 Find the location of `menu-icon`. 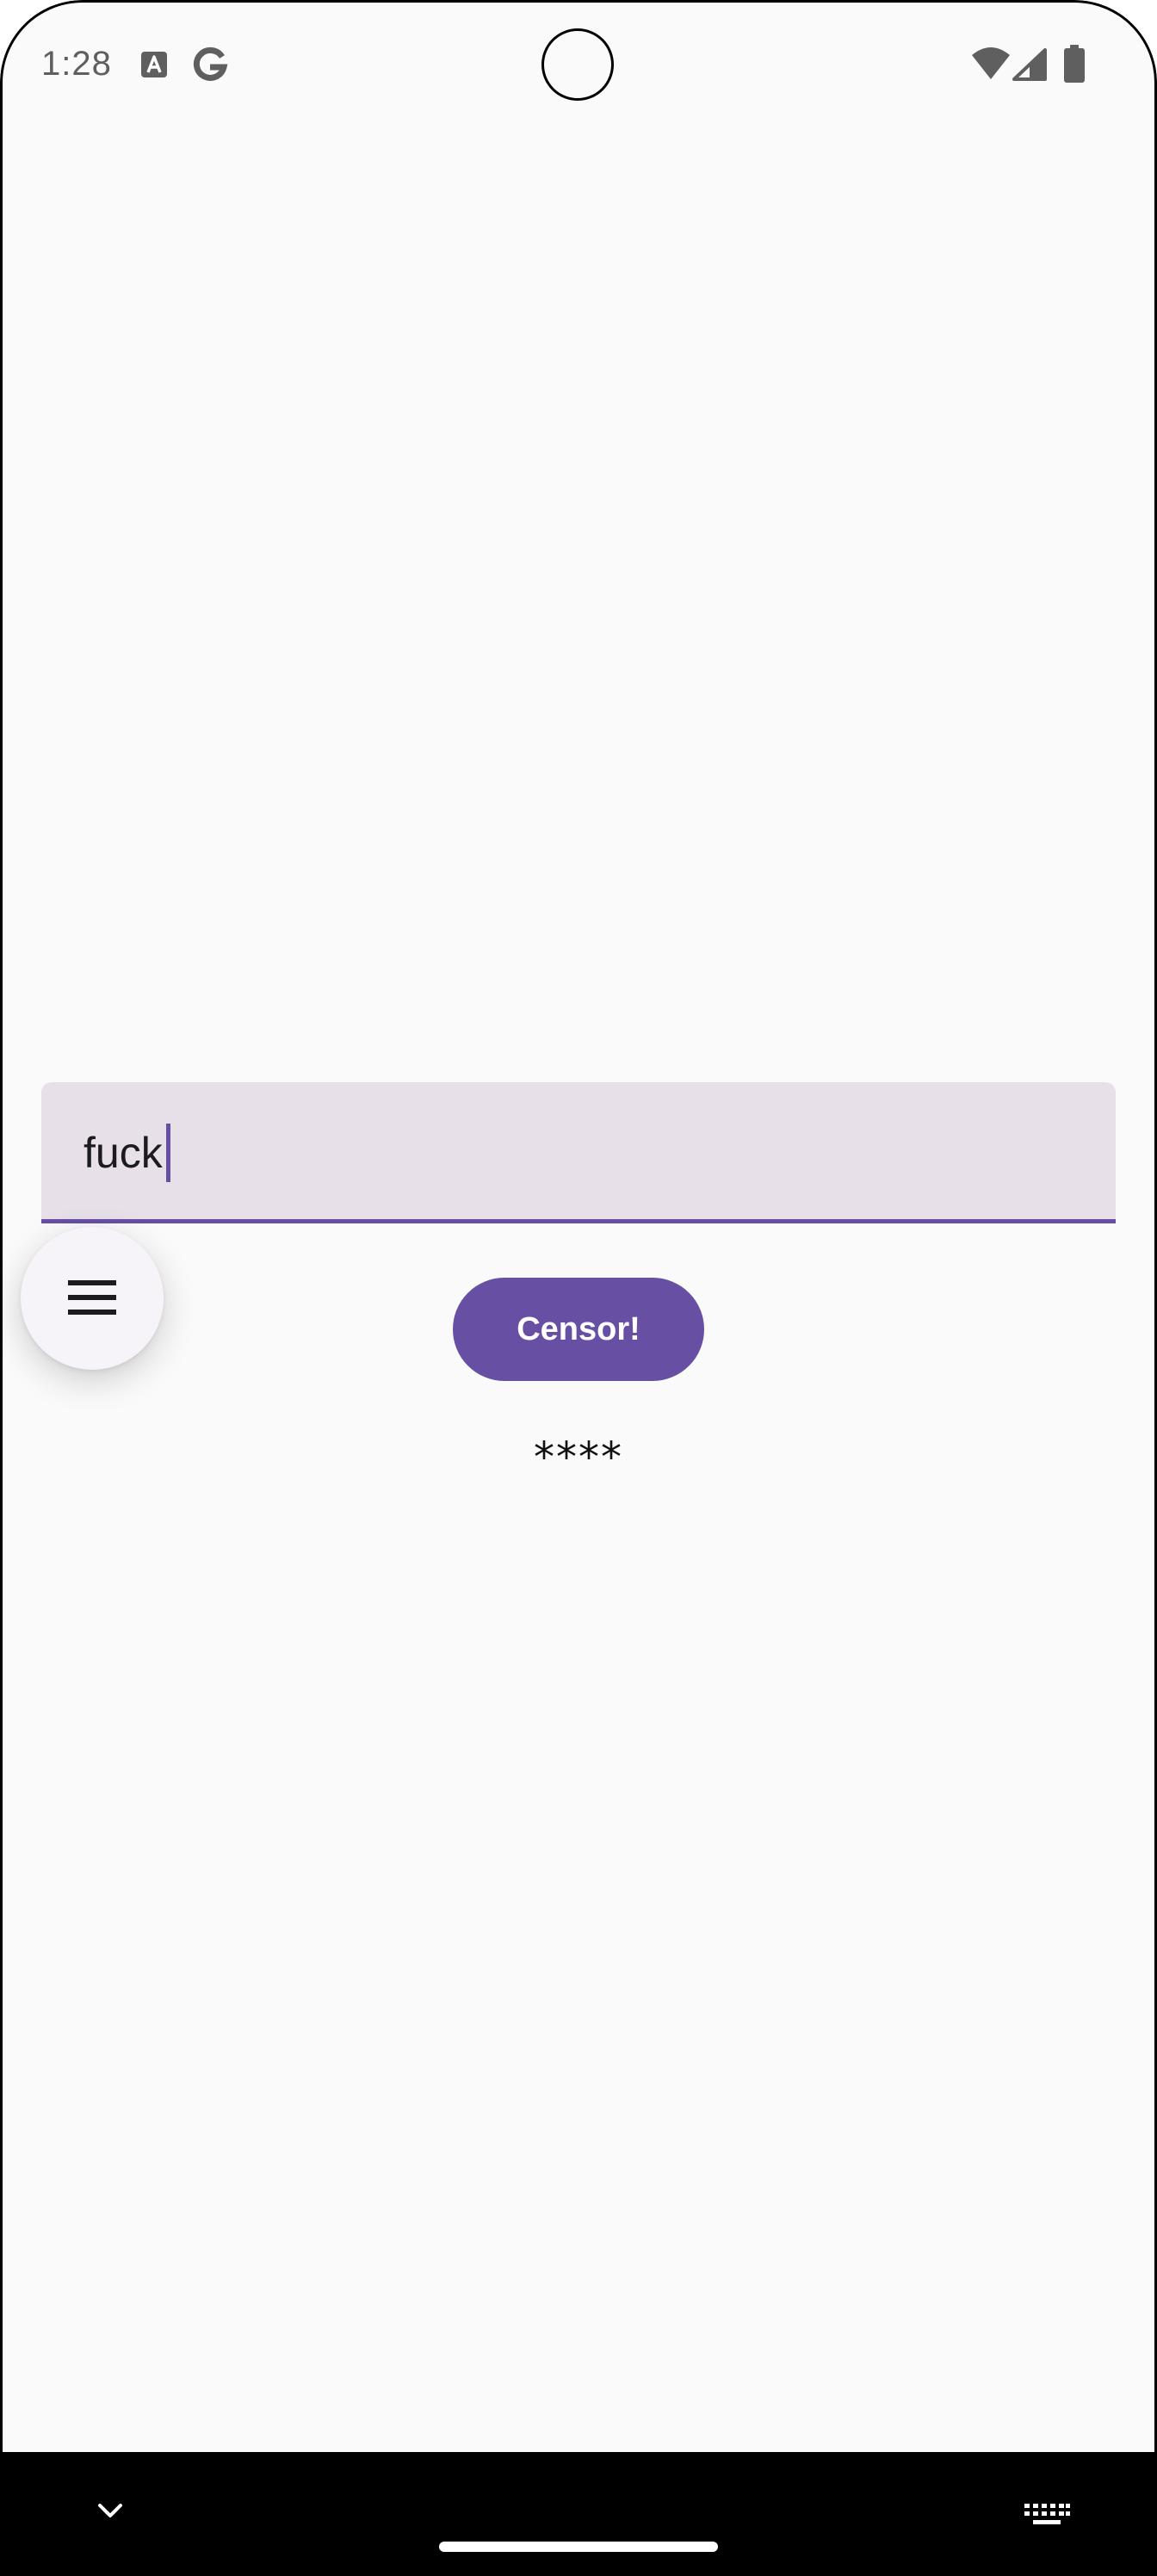

menu-icon is located at coordinates (92, 1297).